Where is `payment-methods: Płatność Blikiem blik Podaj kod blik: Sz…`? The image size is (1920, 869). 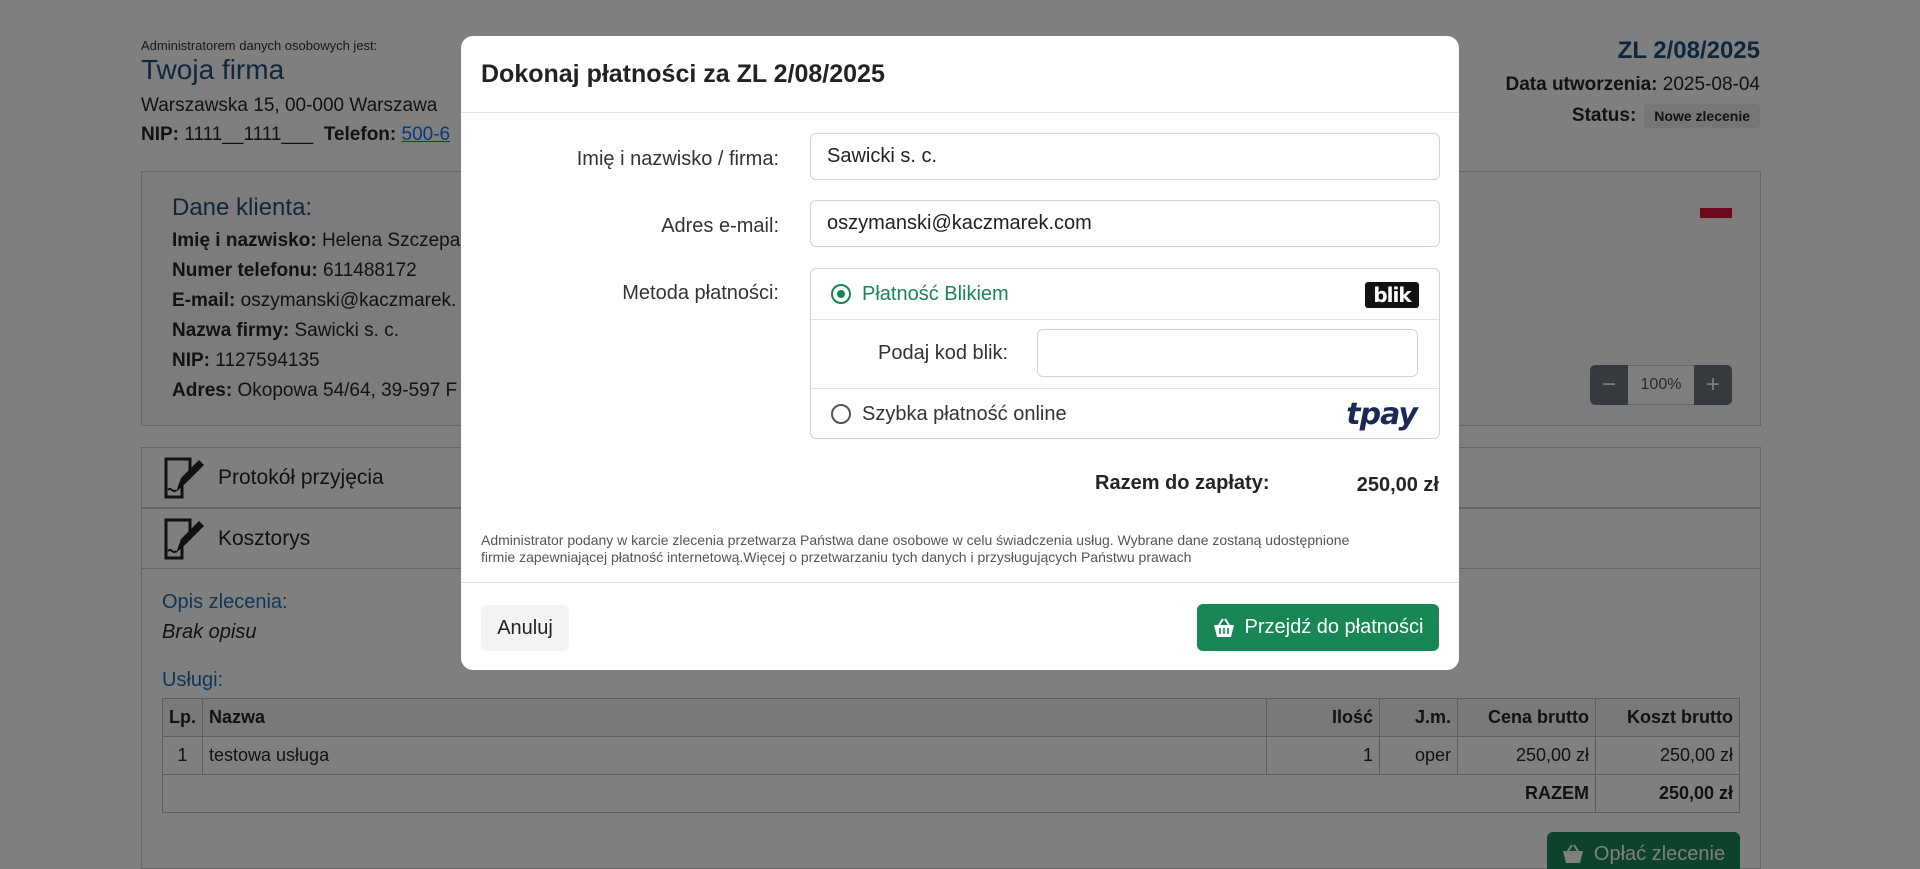 payment-methods: Płatność Blikiem blik Podaj kod blik: Sz… is located at coordinates (1125, 353).